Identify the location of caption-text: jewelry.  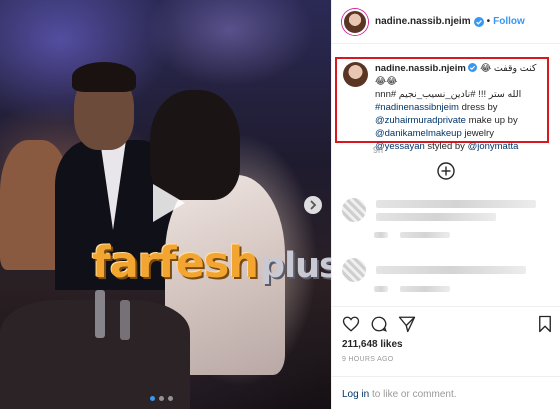
(477, 133).